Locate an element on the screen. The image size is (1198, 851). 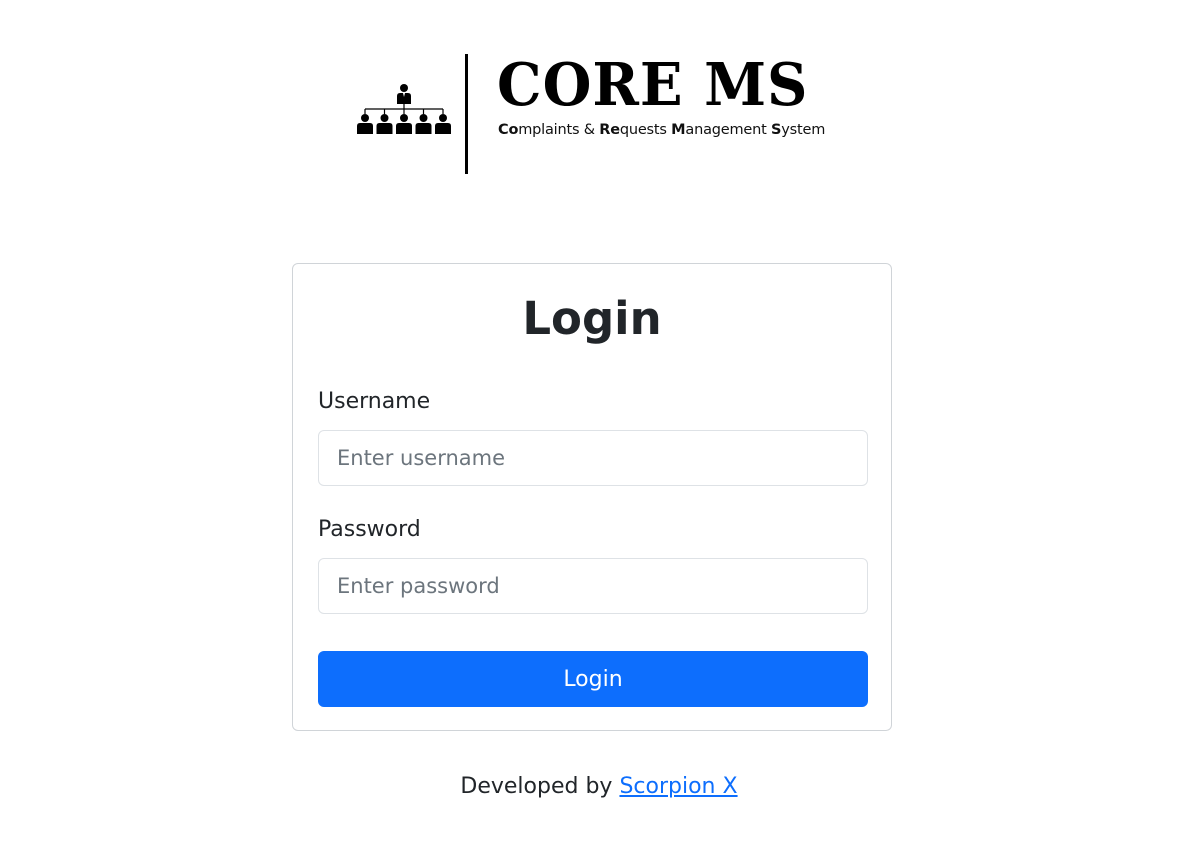
password-input is located at coordinates (593, 586).